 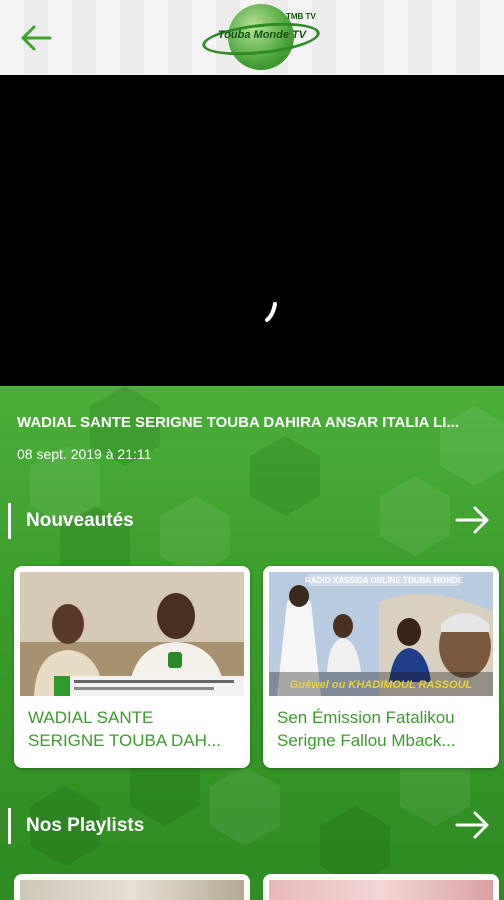 I want to click on section-header-playlists: Nos Playlists, so click(x=252, y=826).